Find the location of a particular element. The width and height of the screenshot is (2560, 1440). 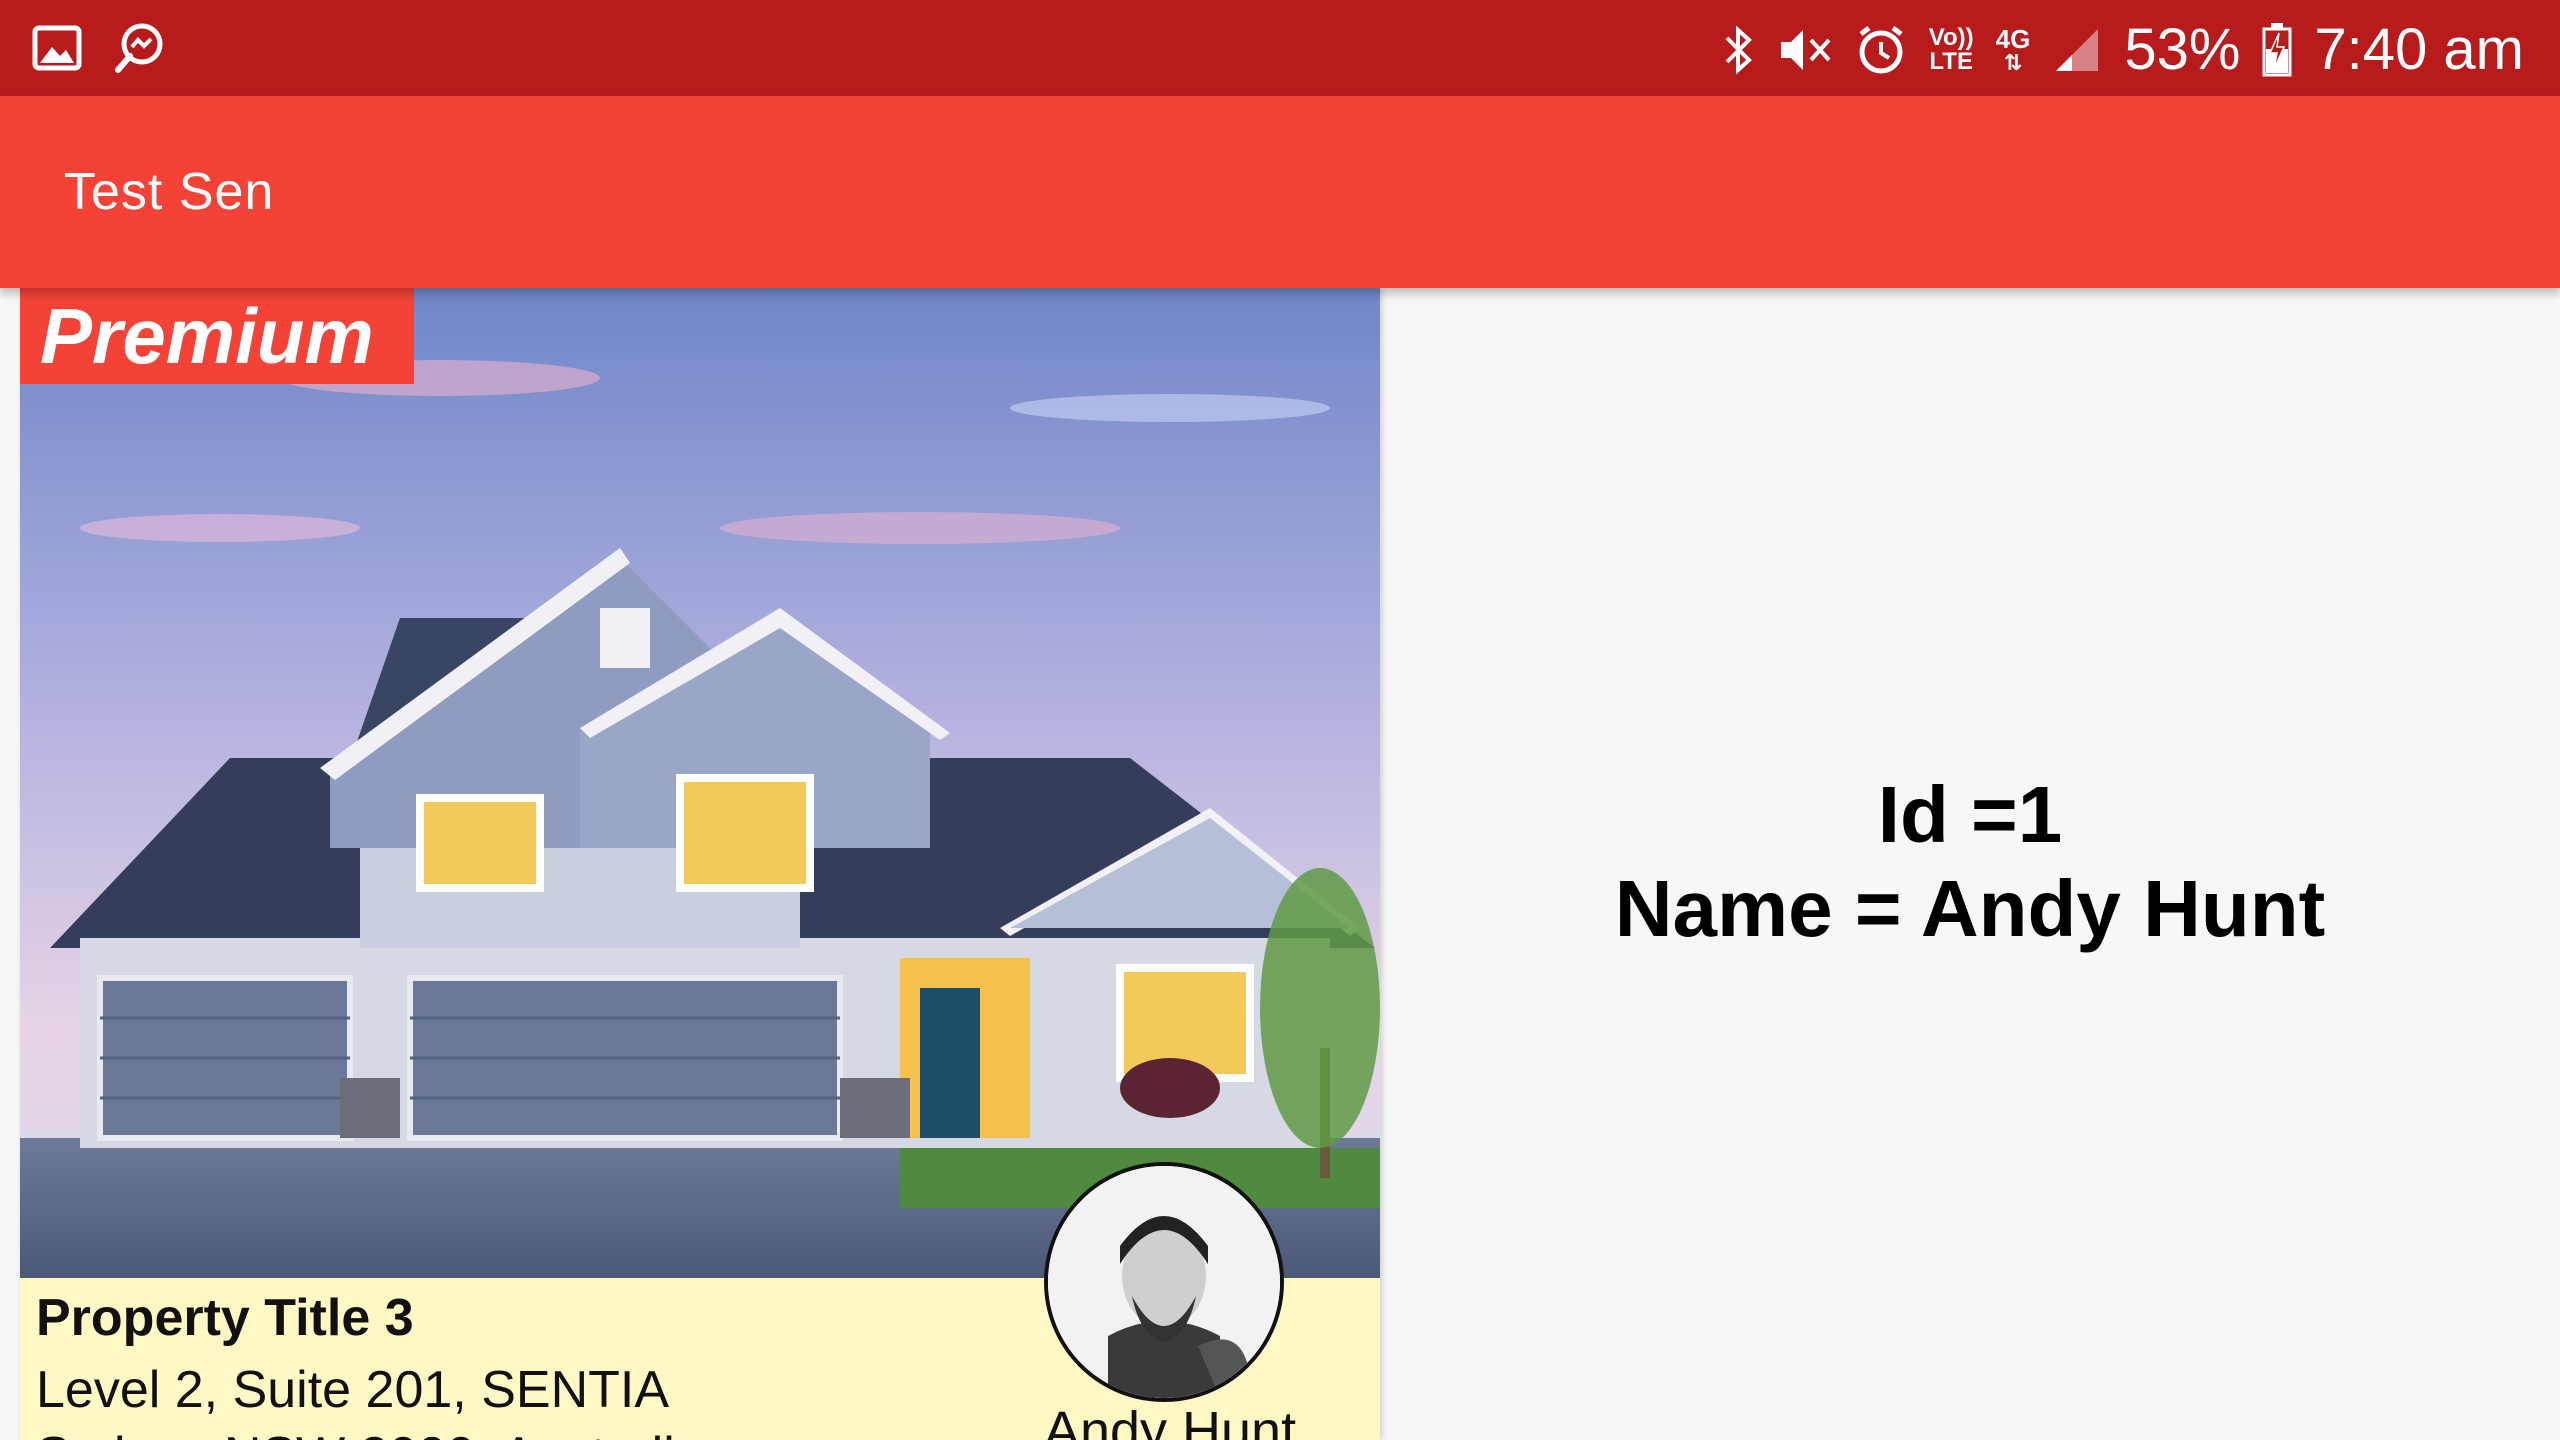

property-address-line2: Sydney NSW 2000, Australia is located at coordinates (370, 1433).